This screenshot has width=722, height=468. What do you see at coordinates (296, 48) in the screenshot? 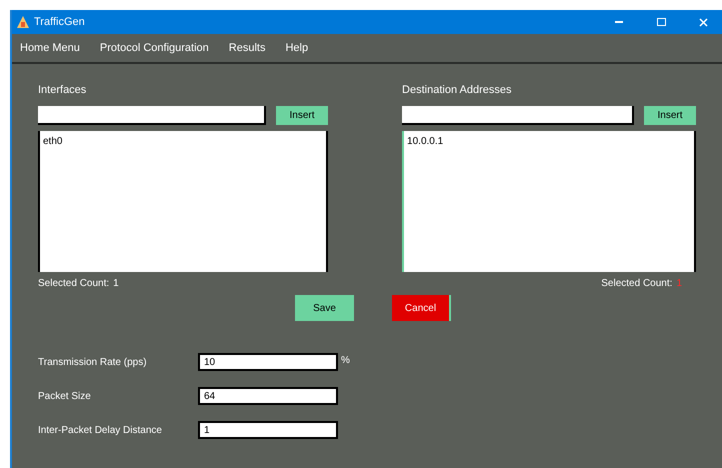
I see `menu-item: Help` at bounding box center [296, 48].